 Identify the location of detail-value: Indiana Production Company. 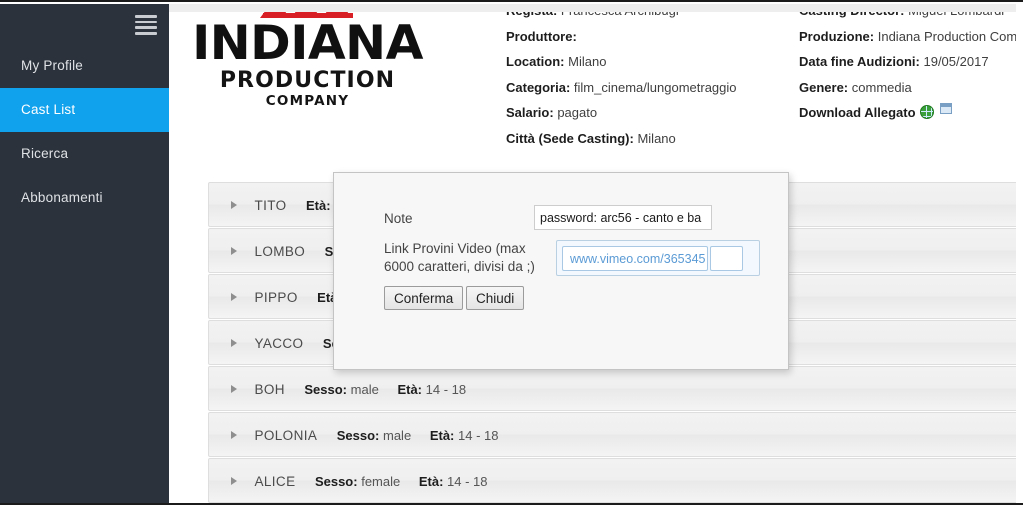
(950, 36).